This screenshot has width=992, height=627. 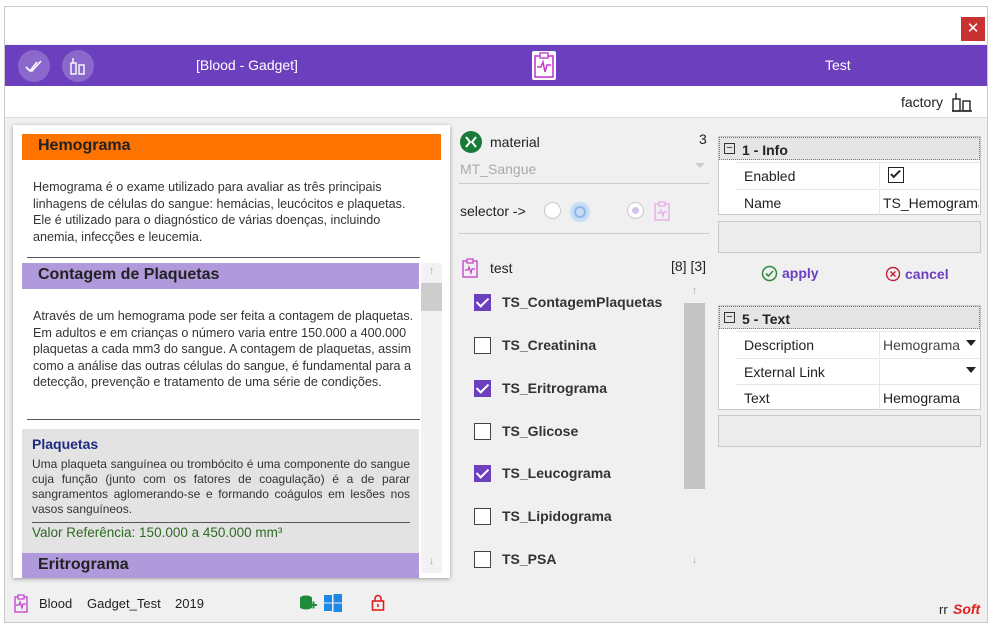 What do you see at coordinates (247, 65) in the screenshot?
I see `gadget-title: [Blood - Gadget]` at bounding box center [247, 65].